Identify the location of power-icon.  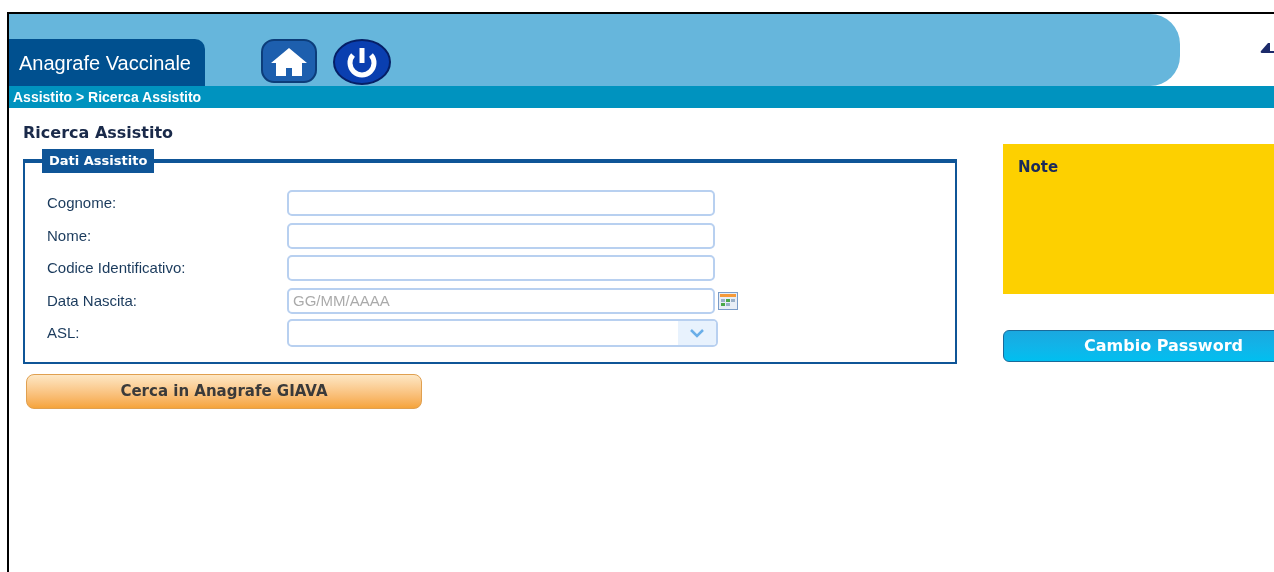
(361, 62).